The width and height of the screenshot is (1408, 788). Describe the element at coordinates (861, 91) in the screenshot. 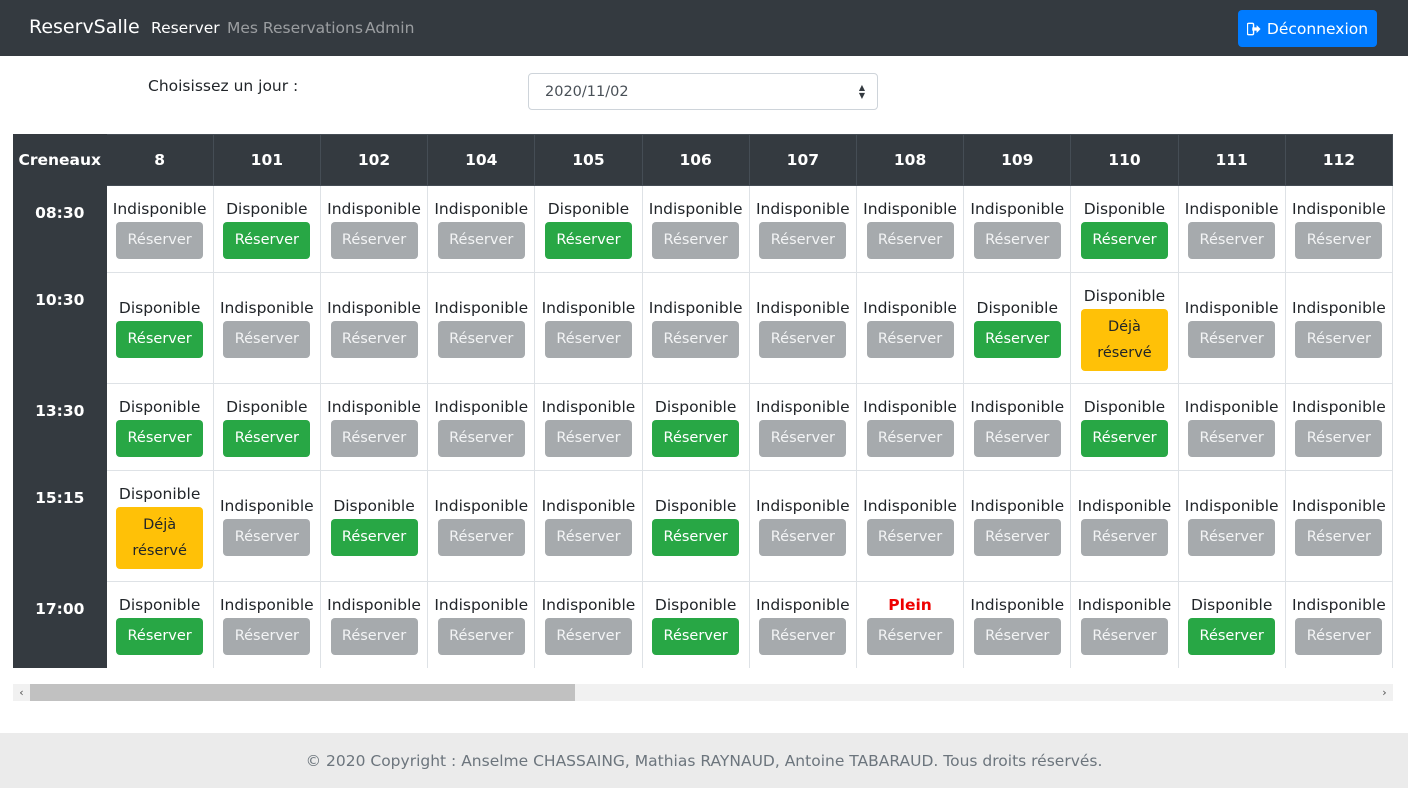

I see `select-caret-icon: ▲ ▼` at that location.